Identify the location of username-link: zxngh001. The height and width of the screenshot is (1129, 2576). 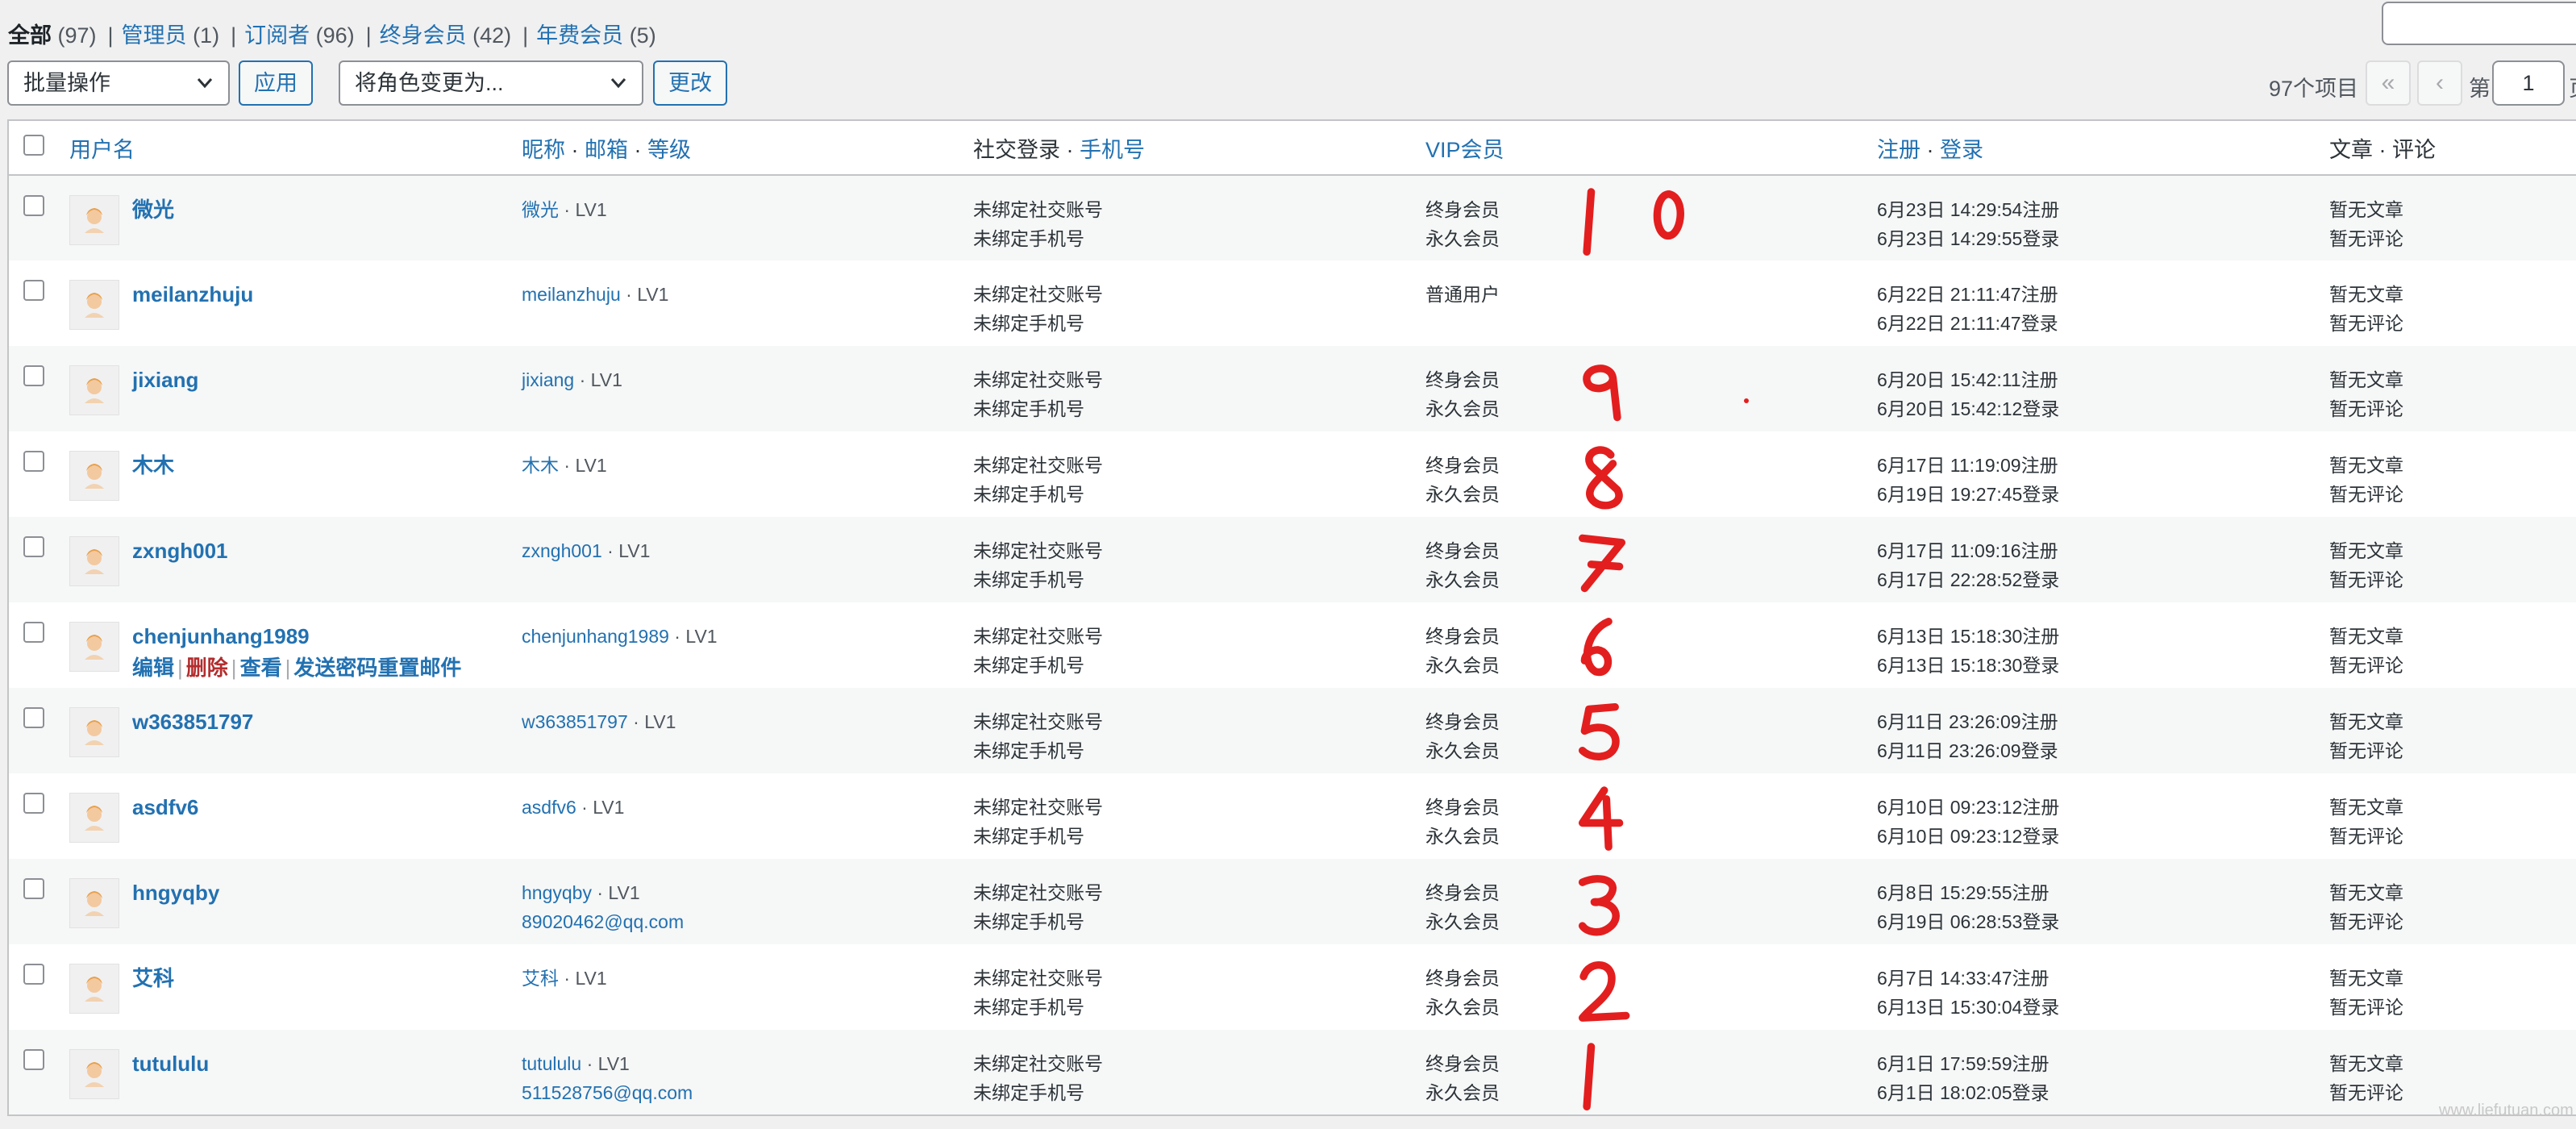
(180, 551).